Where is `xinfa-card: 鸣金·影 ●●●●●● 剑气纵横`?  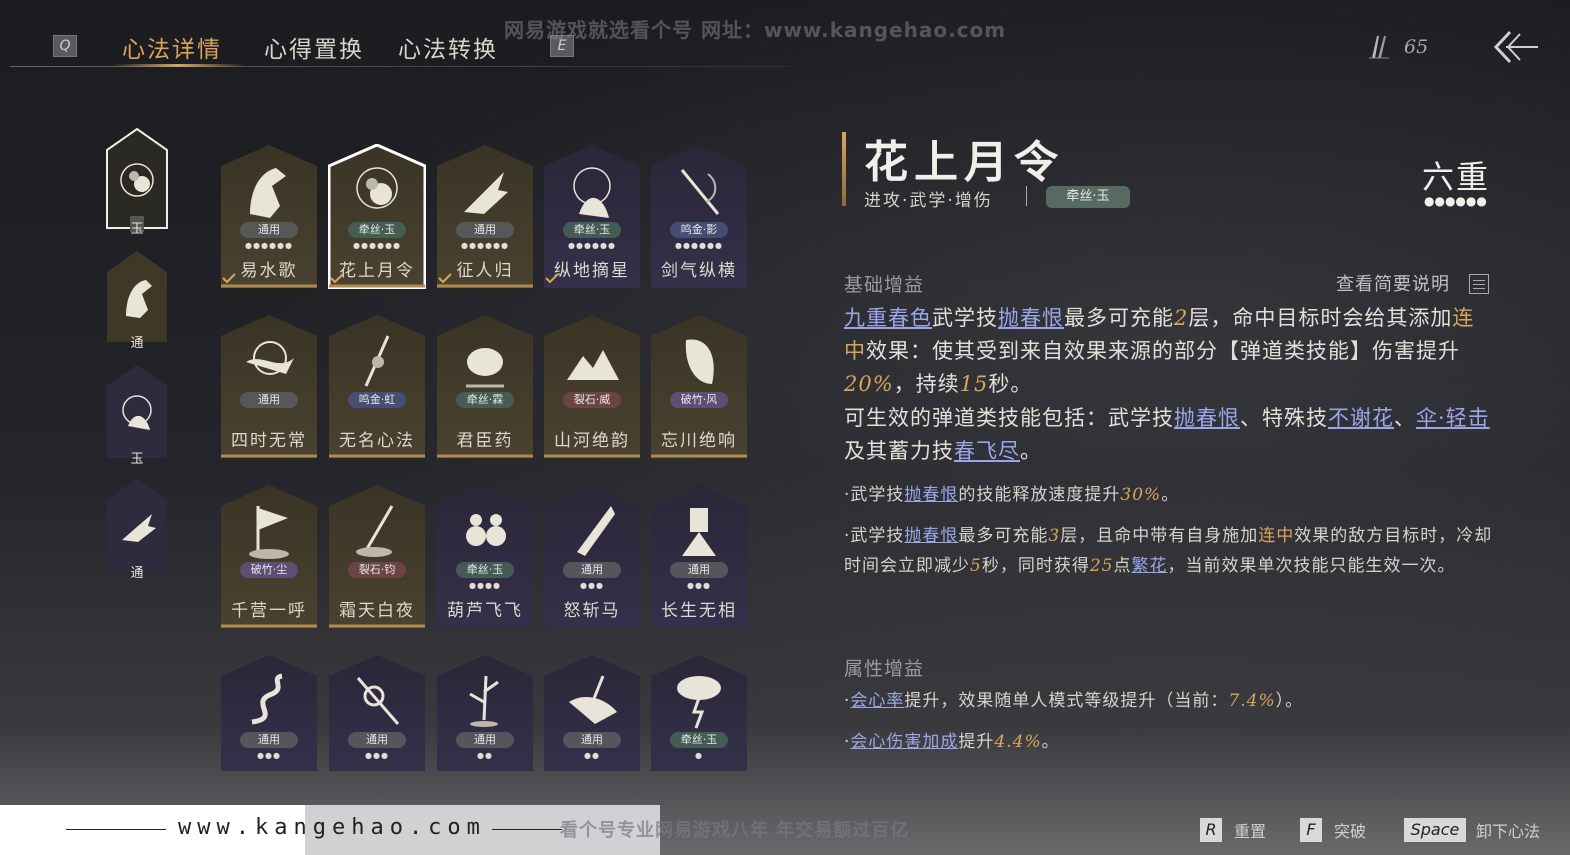
xinfa-card: 鸣金·影 ●●●●●● 剑气纵横 is located at coordinates (699, 216).